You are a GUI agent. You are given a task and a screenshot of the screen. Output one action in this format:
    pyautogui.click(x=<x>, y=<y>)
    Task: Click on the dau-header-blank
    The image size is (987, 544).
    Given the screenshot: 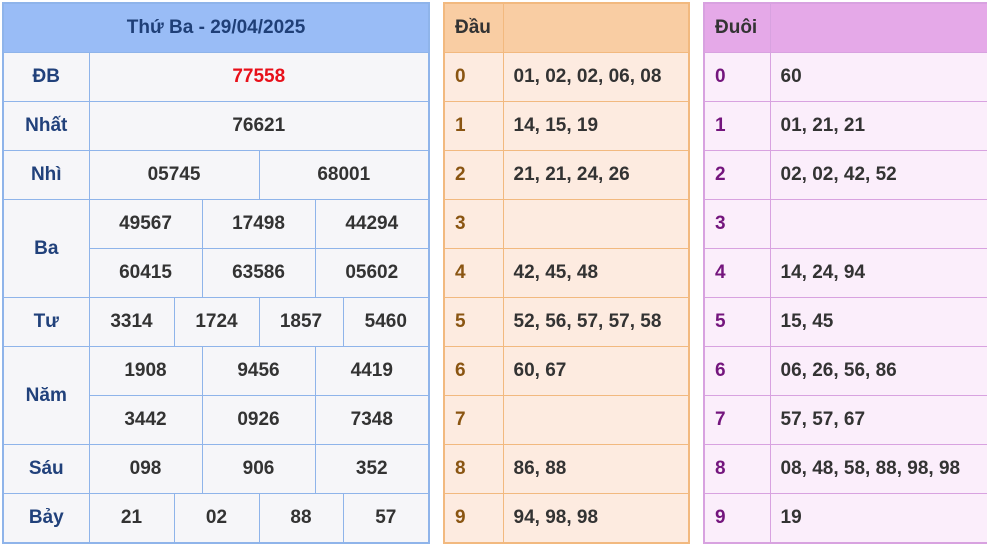 What is the action you would take?
    pyautogui.click(x=596, y=27)
    